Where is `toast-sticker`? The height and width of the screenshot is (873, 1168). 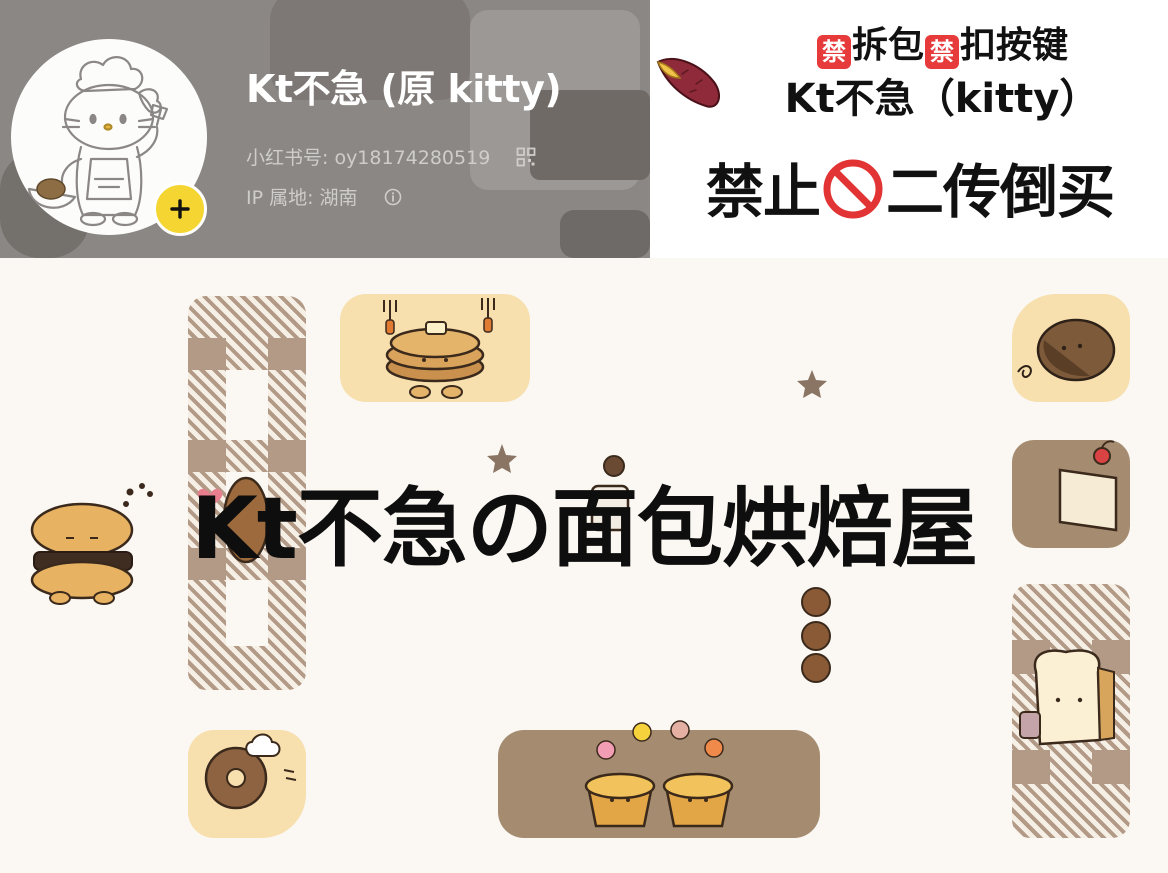 toast-sticker is located at coordinates (1067, 697).